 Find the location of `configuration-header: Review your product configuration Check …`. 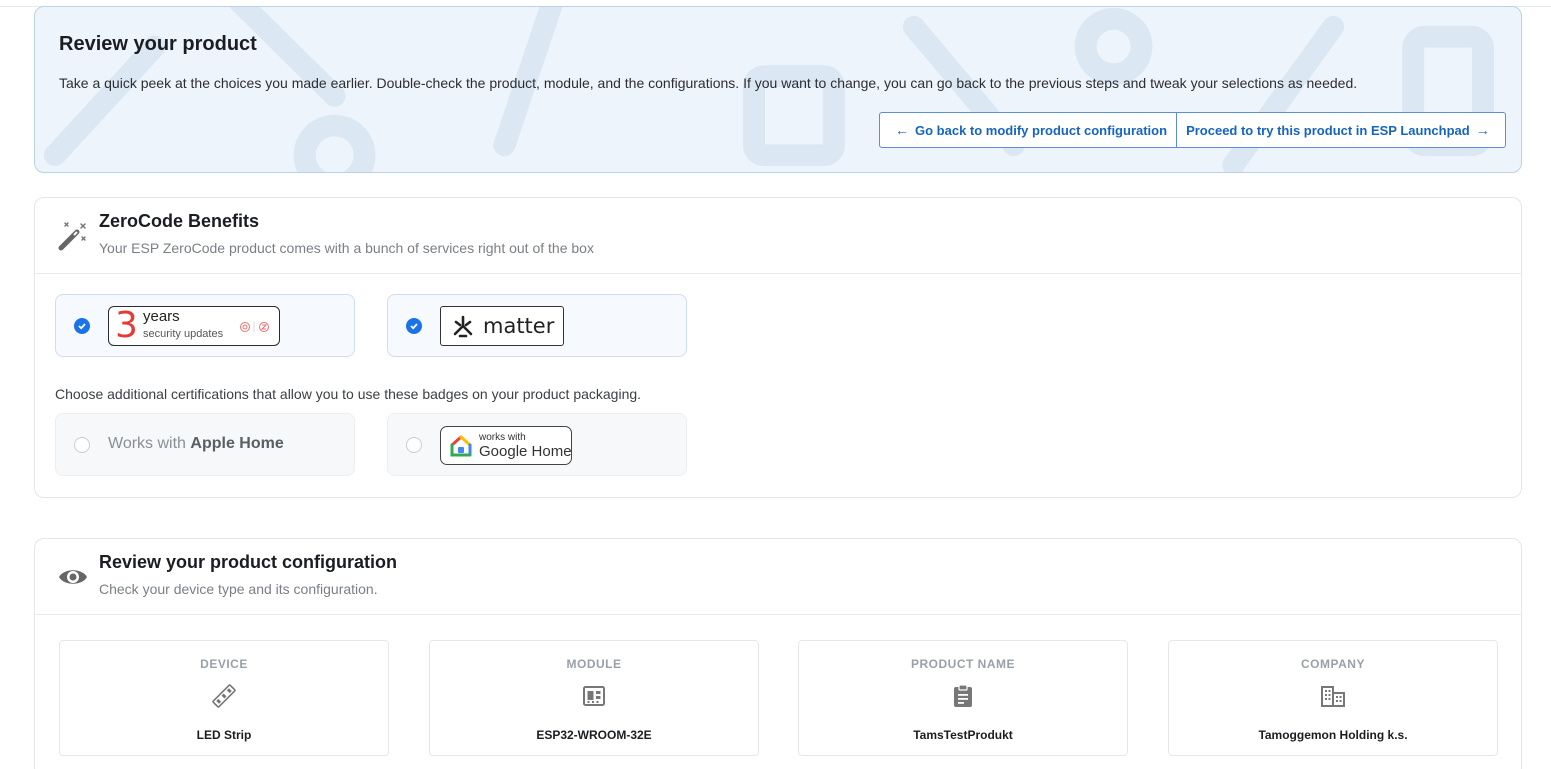

configuration-header: Review your product configuration Check … is located at coordinates (778, 577).